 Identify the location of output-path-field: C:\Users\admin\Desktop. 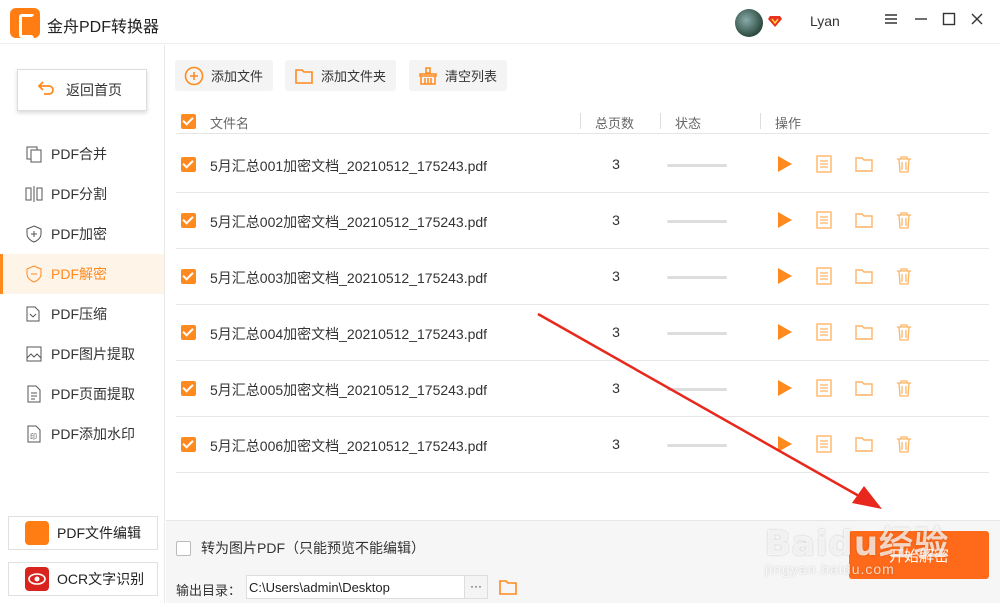
(356, 587).